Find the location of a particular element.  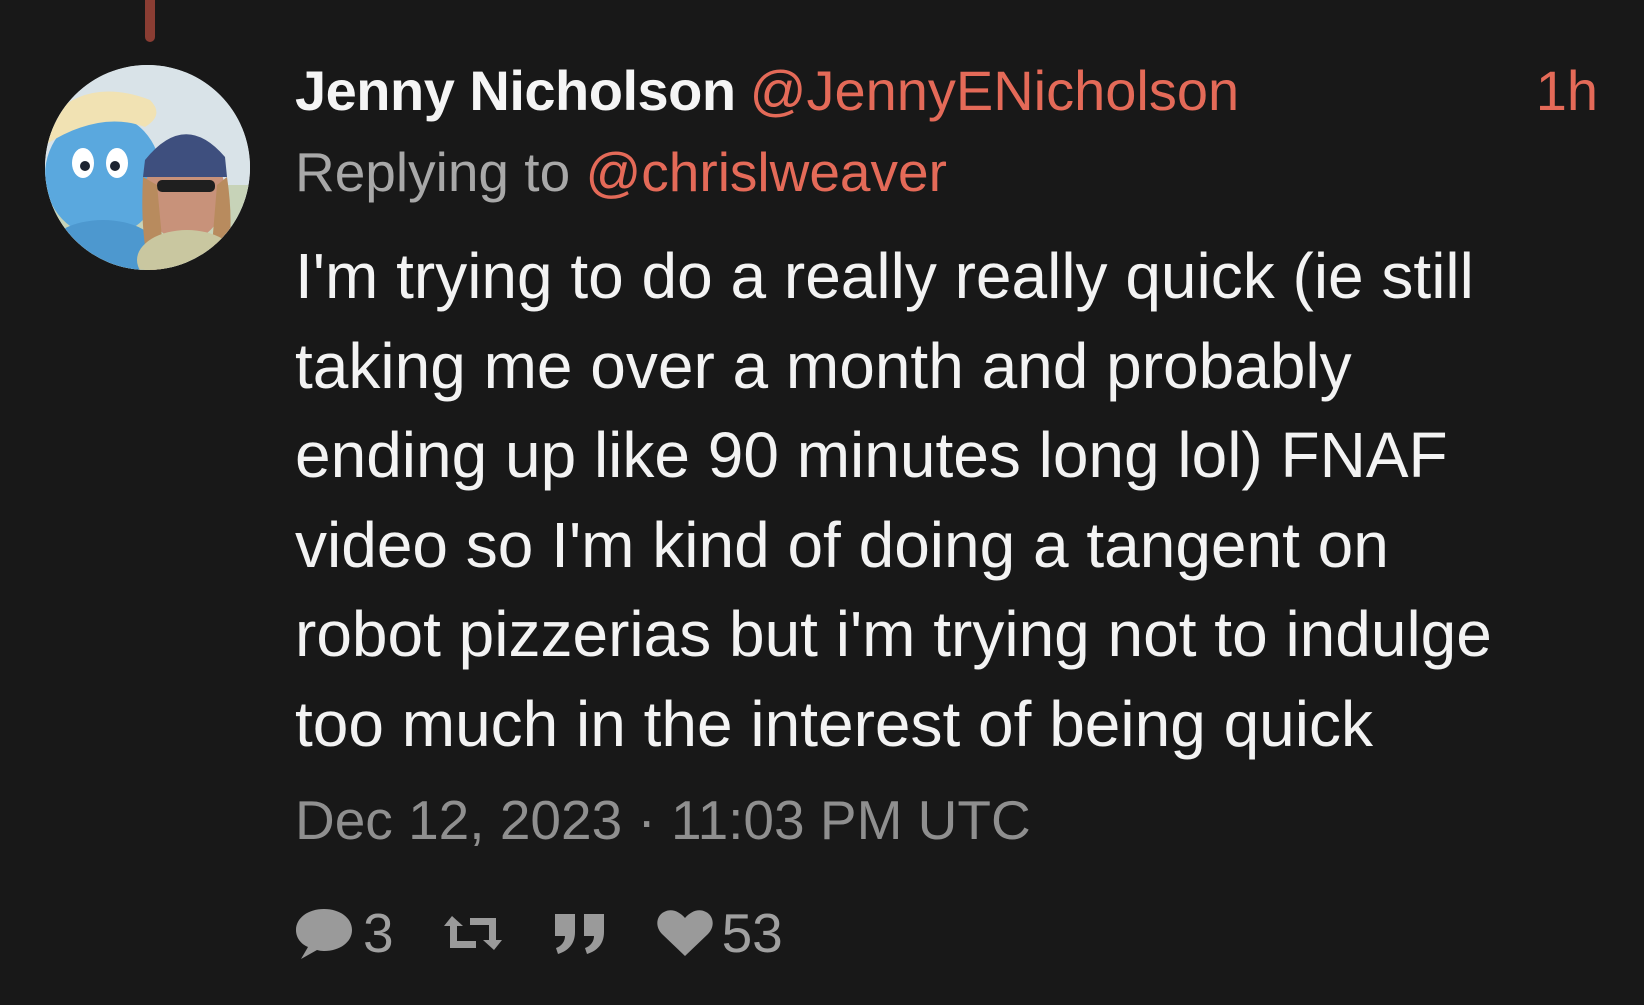

retweet-button is located at coordinates (473, 933).